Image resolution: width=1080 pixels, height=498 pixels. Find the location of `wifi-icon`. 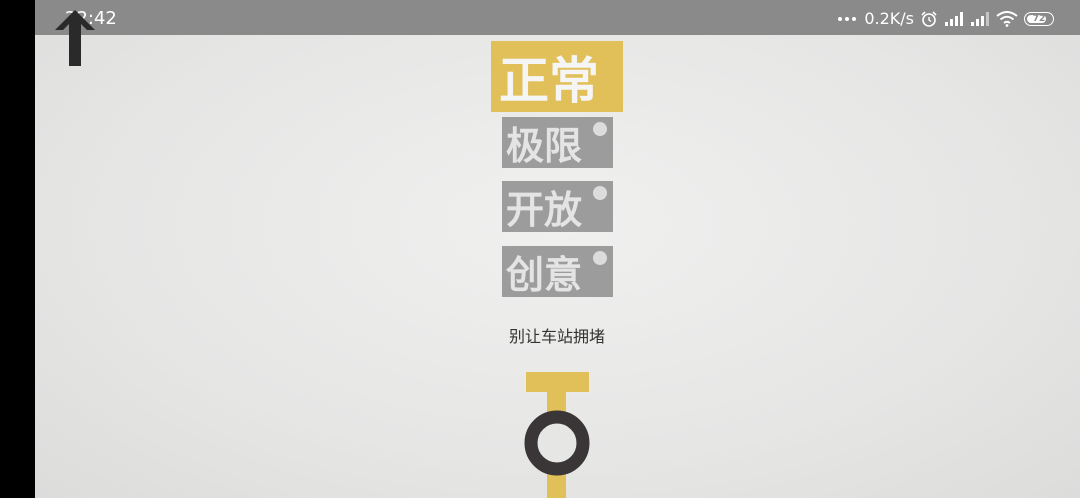

wifi-icon is located at coordinates (1007, 19).